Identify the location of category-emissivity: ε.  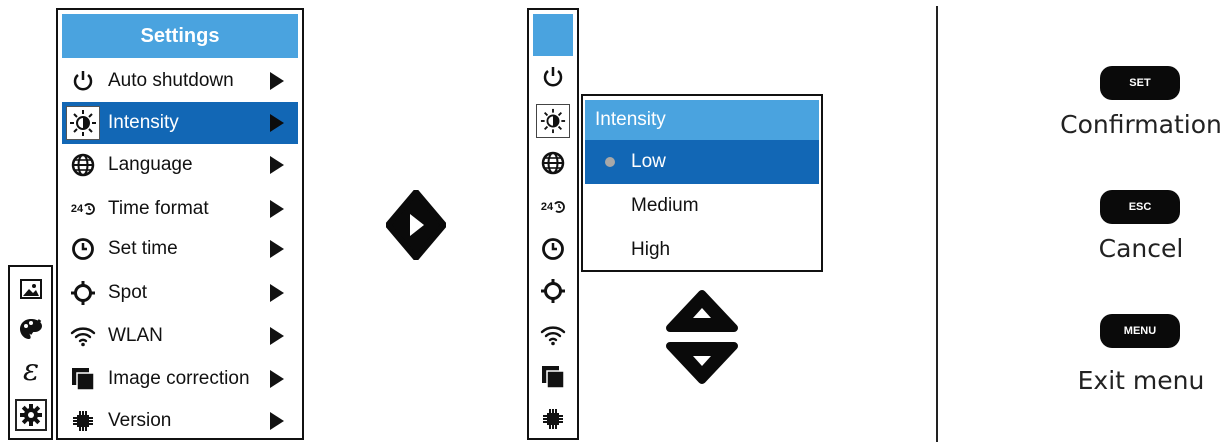
(31, 371).